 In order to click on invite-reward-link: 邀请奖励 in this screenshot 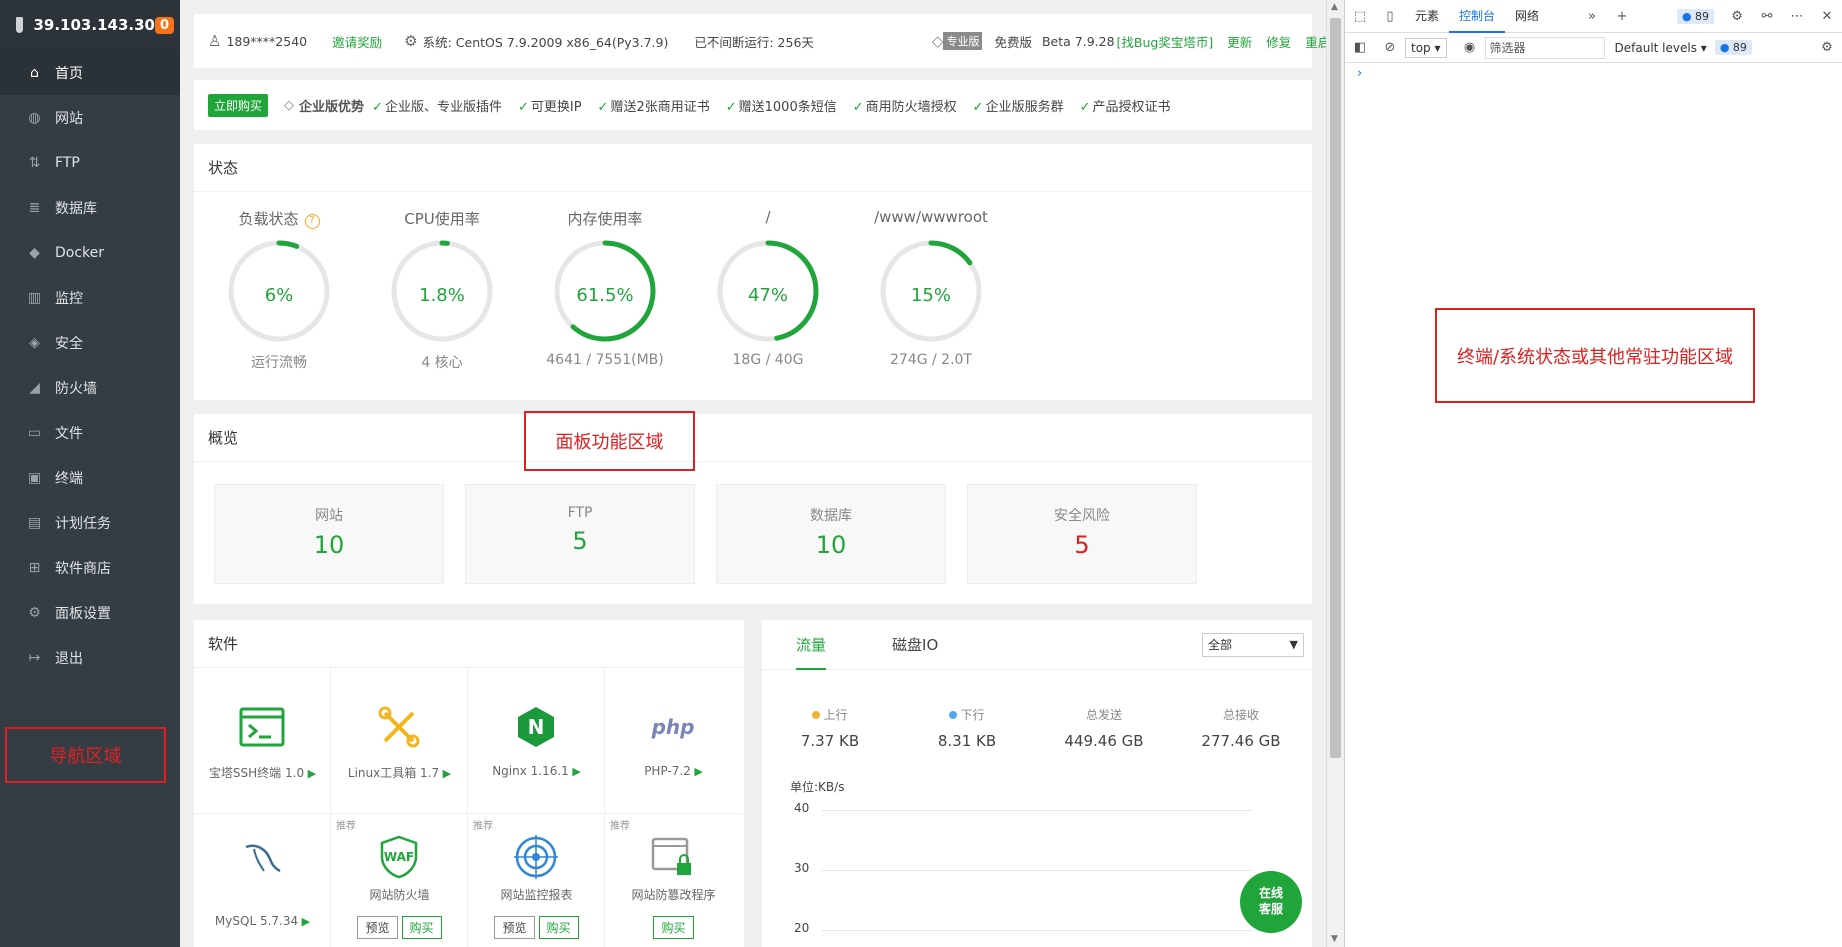, I will do `click(357, 41)`.